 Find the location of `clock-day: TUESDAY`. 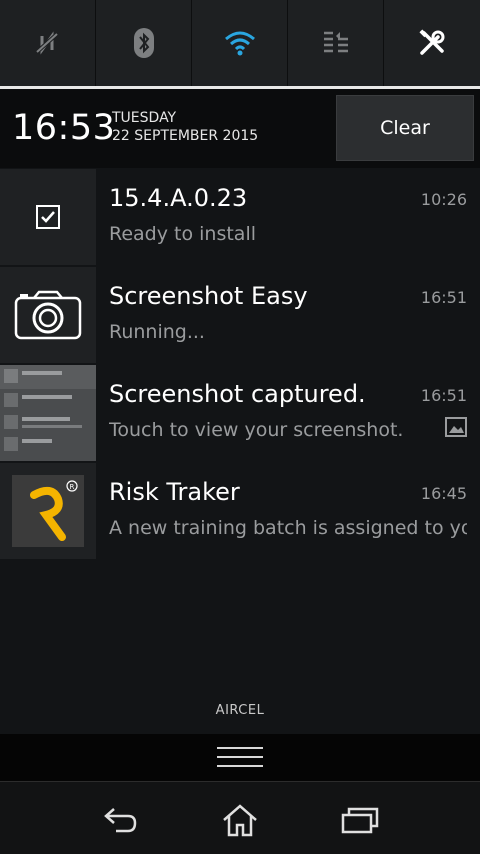

clock-day: TUESDAY is located at coordinates (144, 118).